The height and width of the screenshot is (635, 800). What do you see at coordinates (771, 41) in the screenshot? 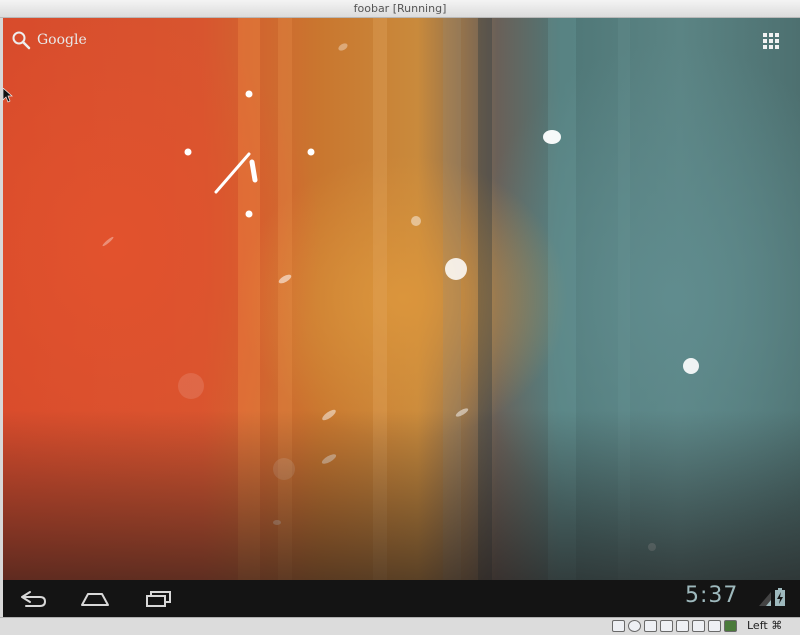
I see `apps-grid-icon` at bounding box center [771, 41].